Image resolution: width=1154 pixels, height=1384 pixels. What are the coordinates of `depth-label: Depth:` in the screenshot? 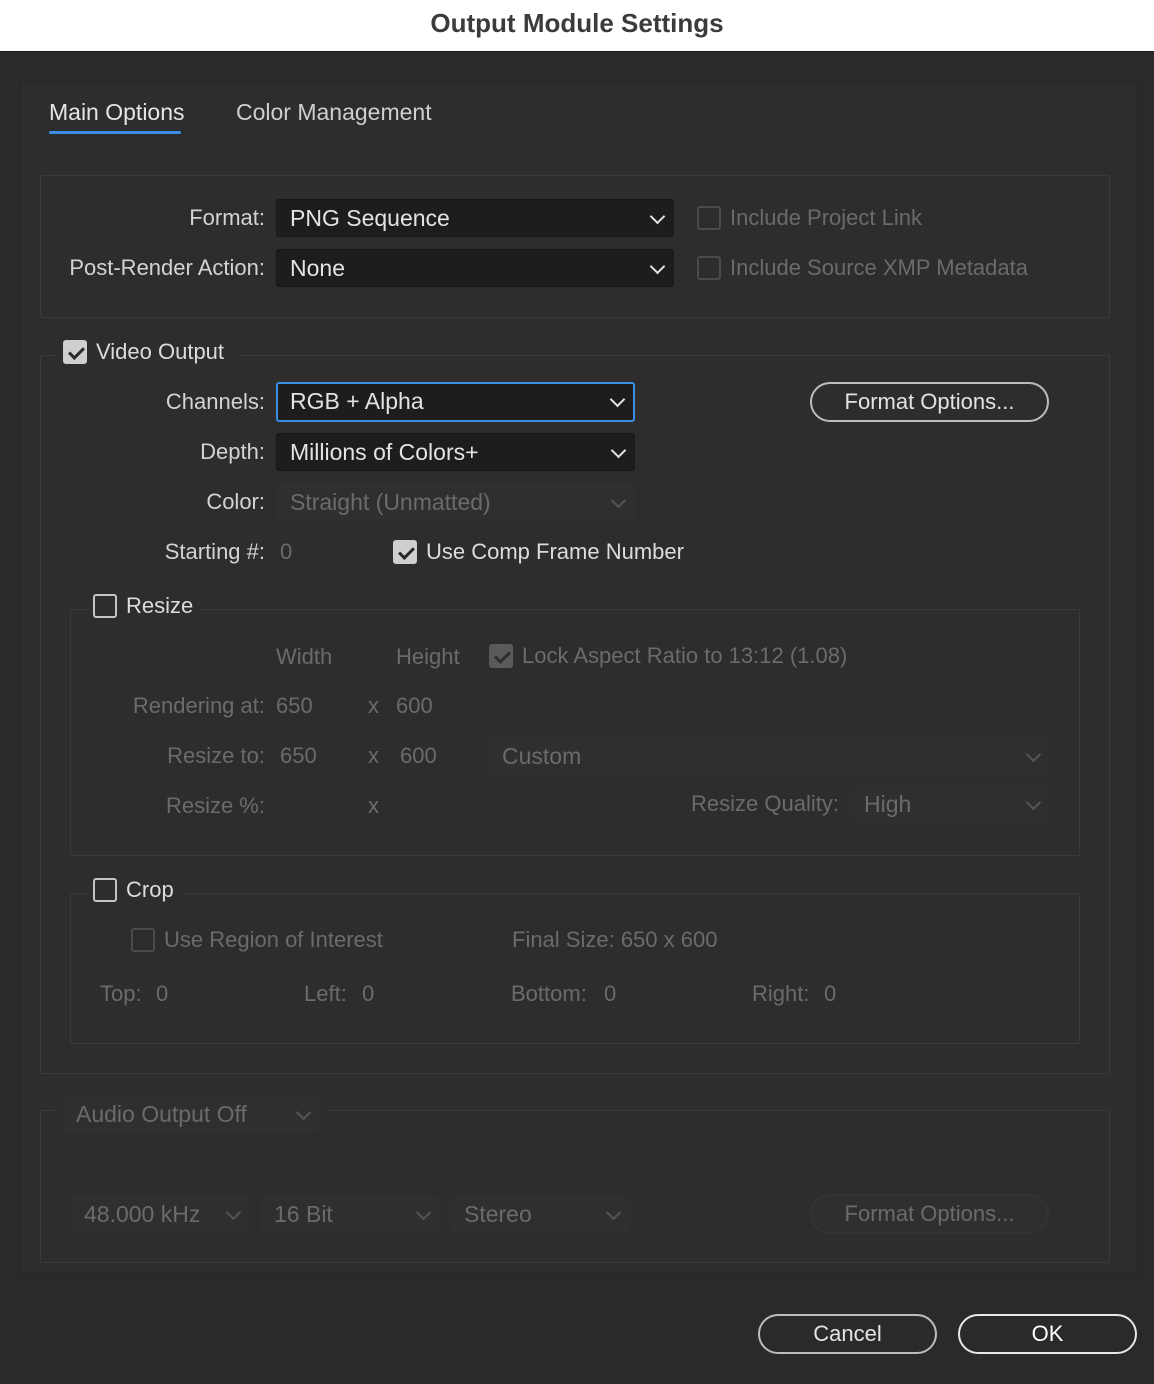 It's located at (232, 451).